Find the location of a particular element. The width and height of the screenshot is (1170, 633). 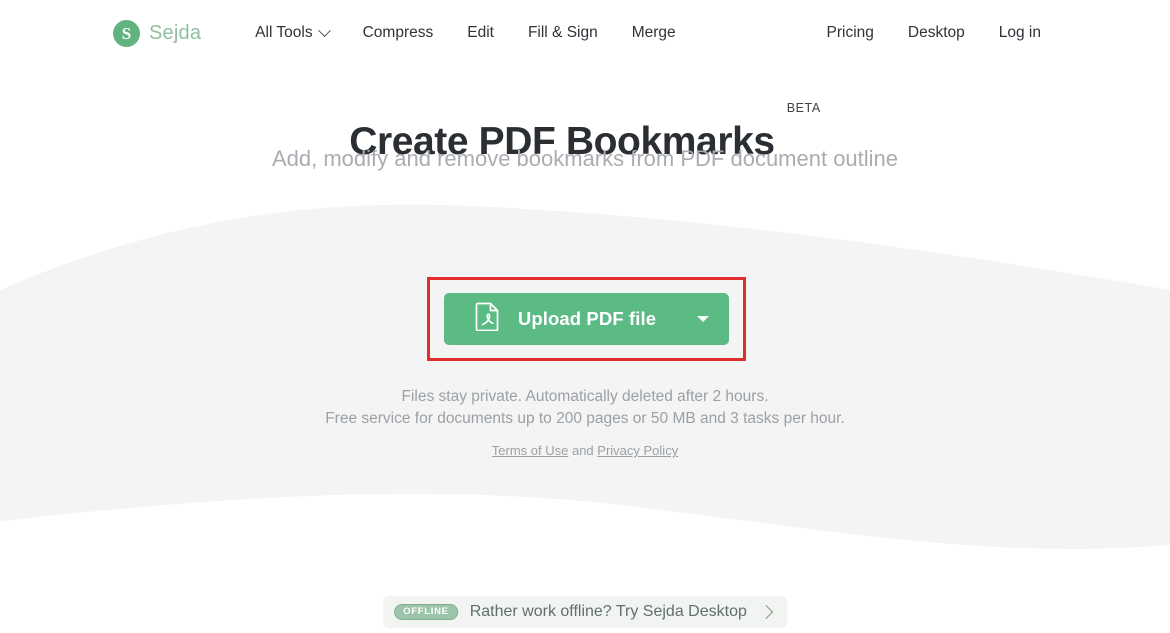

nav-item-fill-and-sign: Fill & Sign is located at coordinates (563, 33).